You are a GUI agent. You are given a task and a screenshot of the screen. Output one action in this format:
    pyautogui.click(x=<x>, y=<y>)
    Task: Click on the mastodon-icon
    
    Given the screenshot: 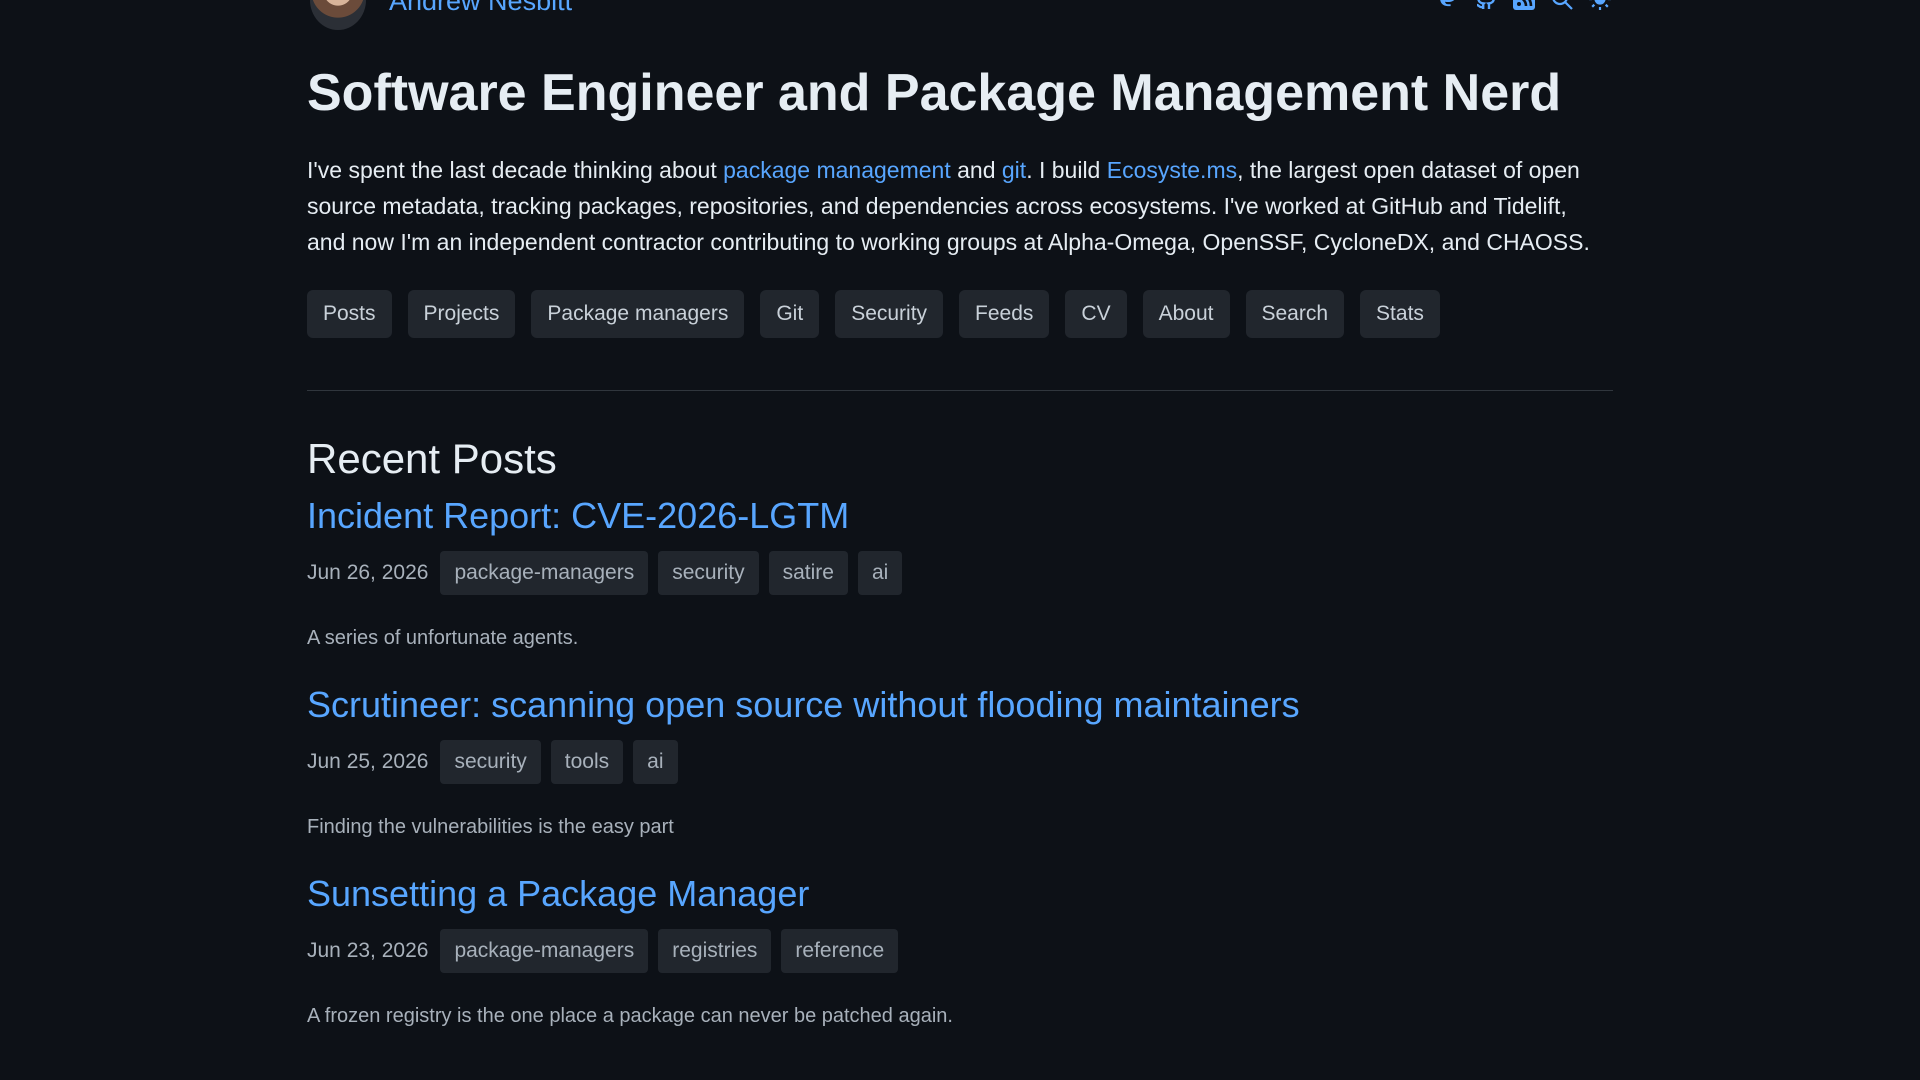 What is the action you would take?
    pyautogui.click(x=1448, y=6)
    